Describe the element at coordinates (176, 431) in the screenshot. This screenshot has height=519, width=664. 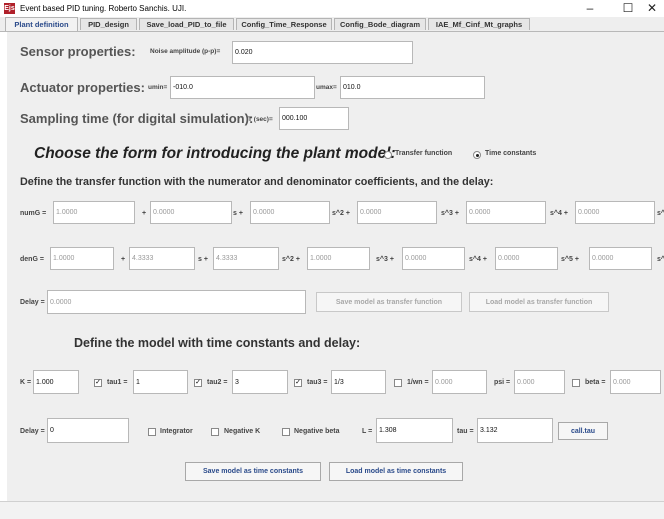
I see `integrator-label: Integrator` at that location.